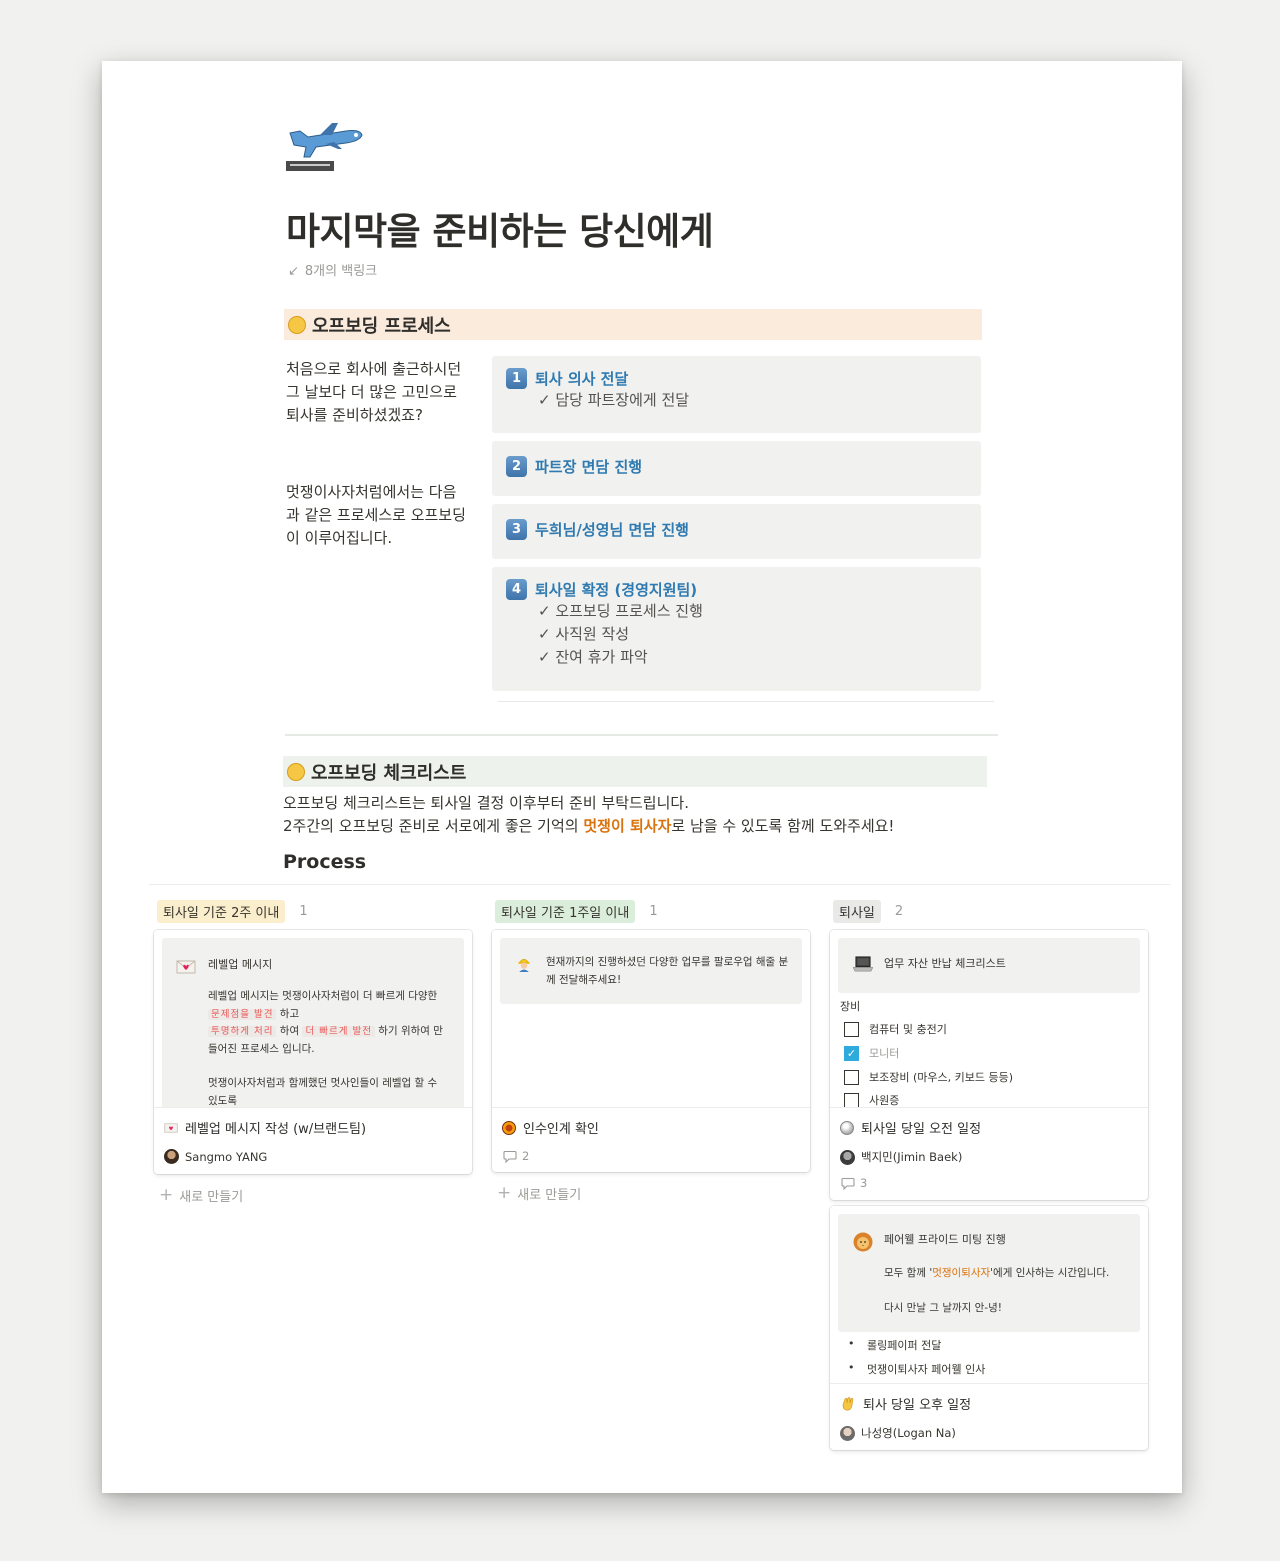  I want to click on process-step-2: 2 파트장 면담 진행, so click(736, 468).